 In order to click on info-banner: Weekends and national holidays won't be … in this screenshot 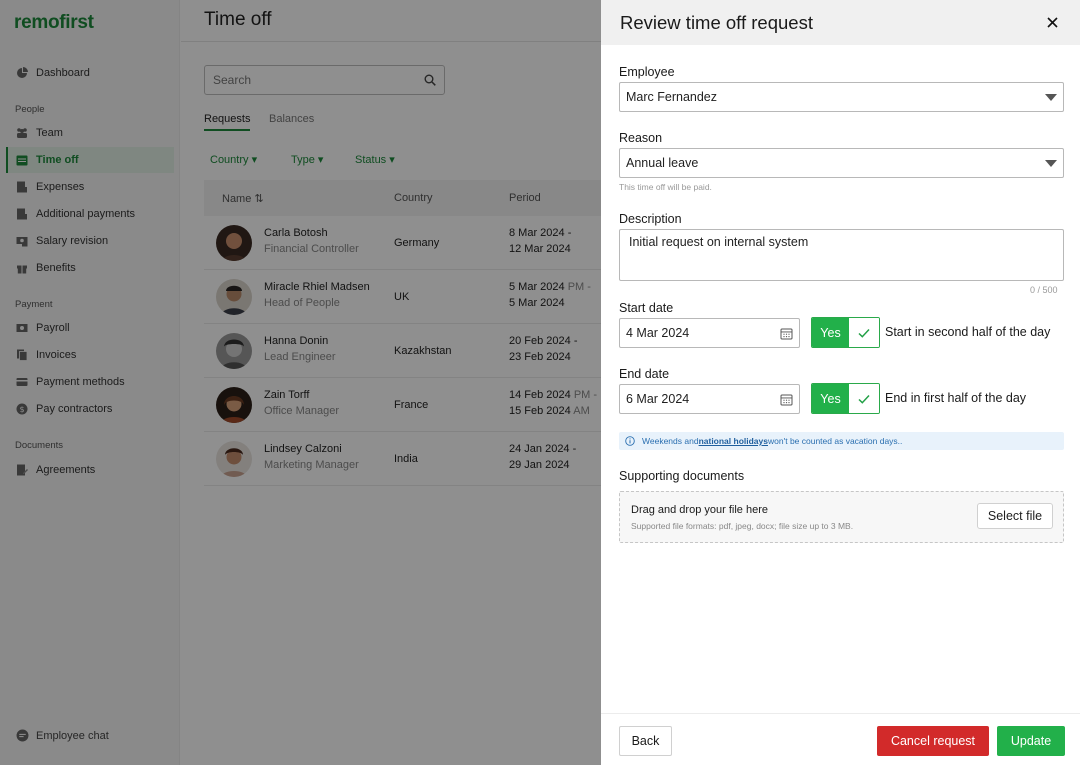, I will do `click(841, 441)`.